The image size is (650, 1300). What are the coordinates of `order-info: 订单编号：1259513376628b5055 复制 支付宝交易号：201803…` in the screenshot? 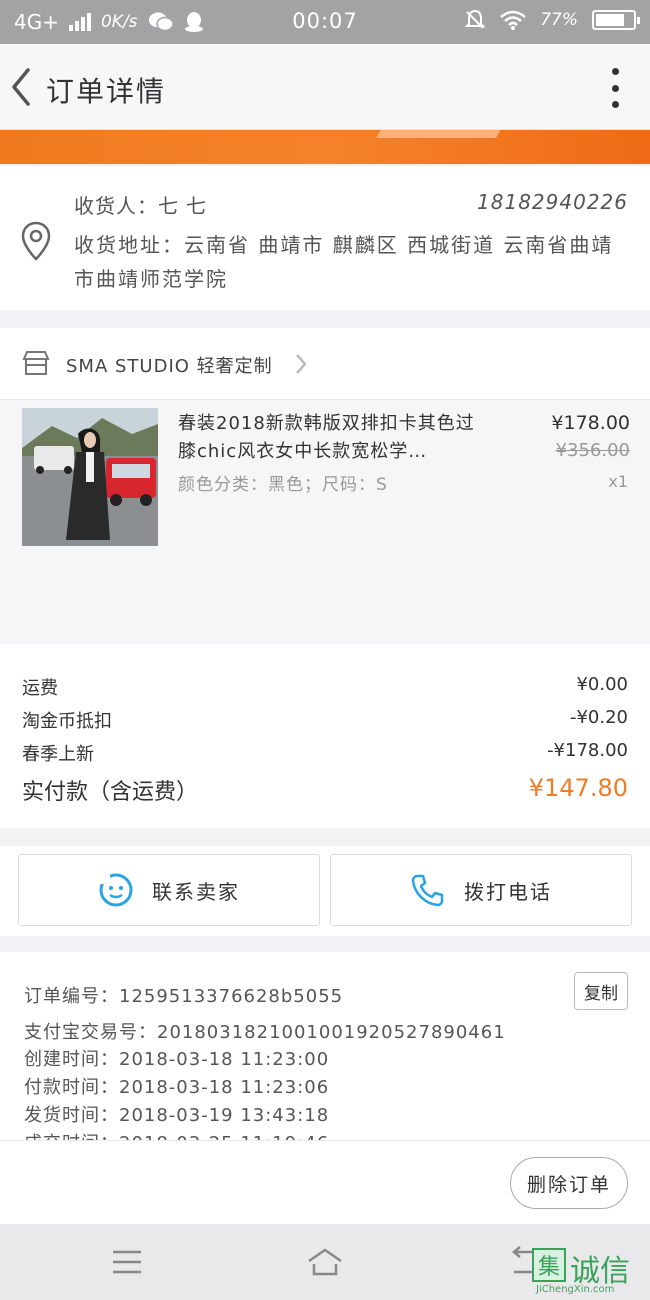 It's located at (325, 1046).